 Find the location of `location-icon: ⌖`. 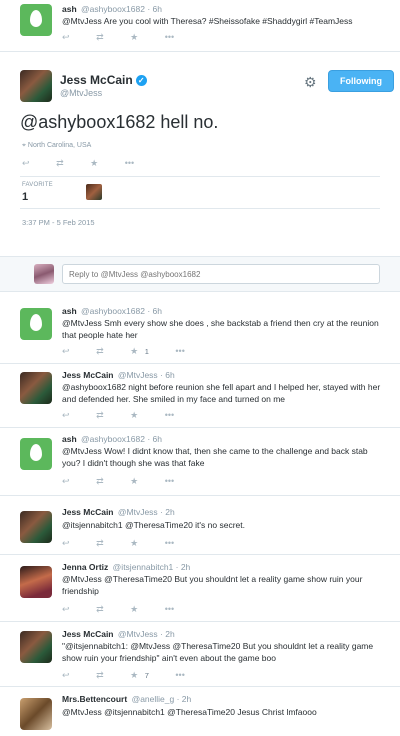

location-icon: ⌖ is located at coordinates (24, 145).